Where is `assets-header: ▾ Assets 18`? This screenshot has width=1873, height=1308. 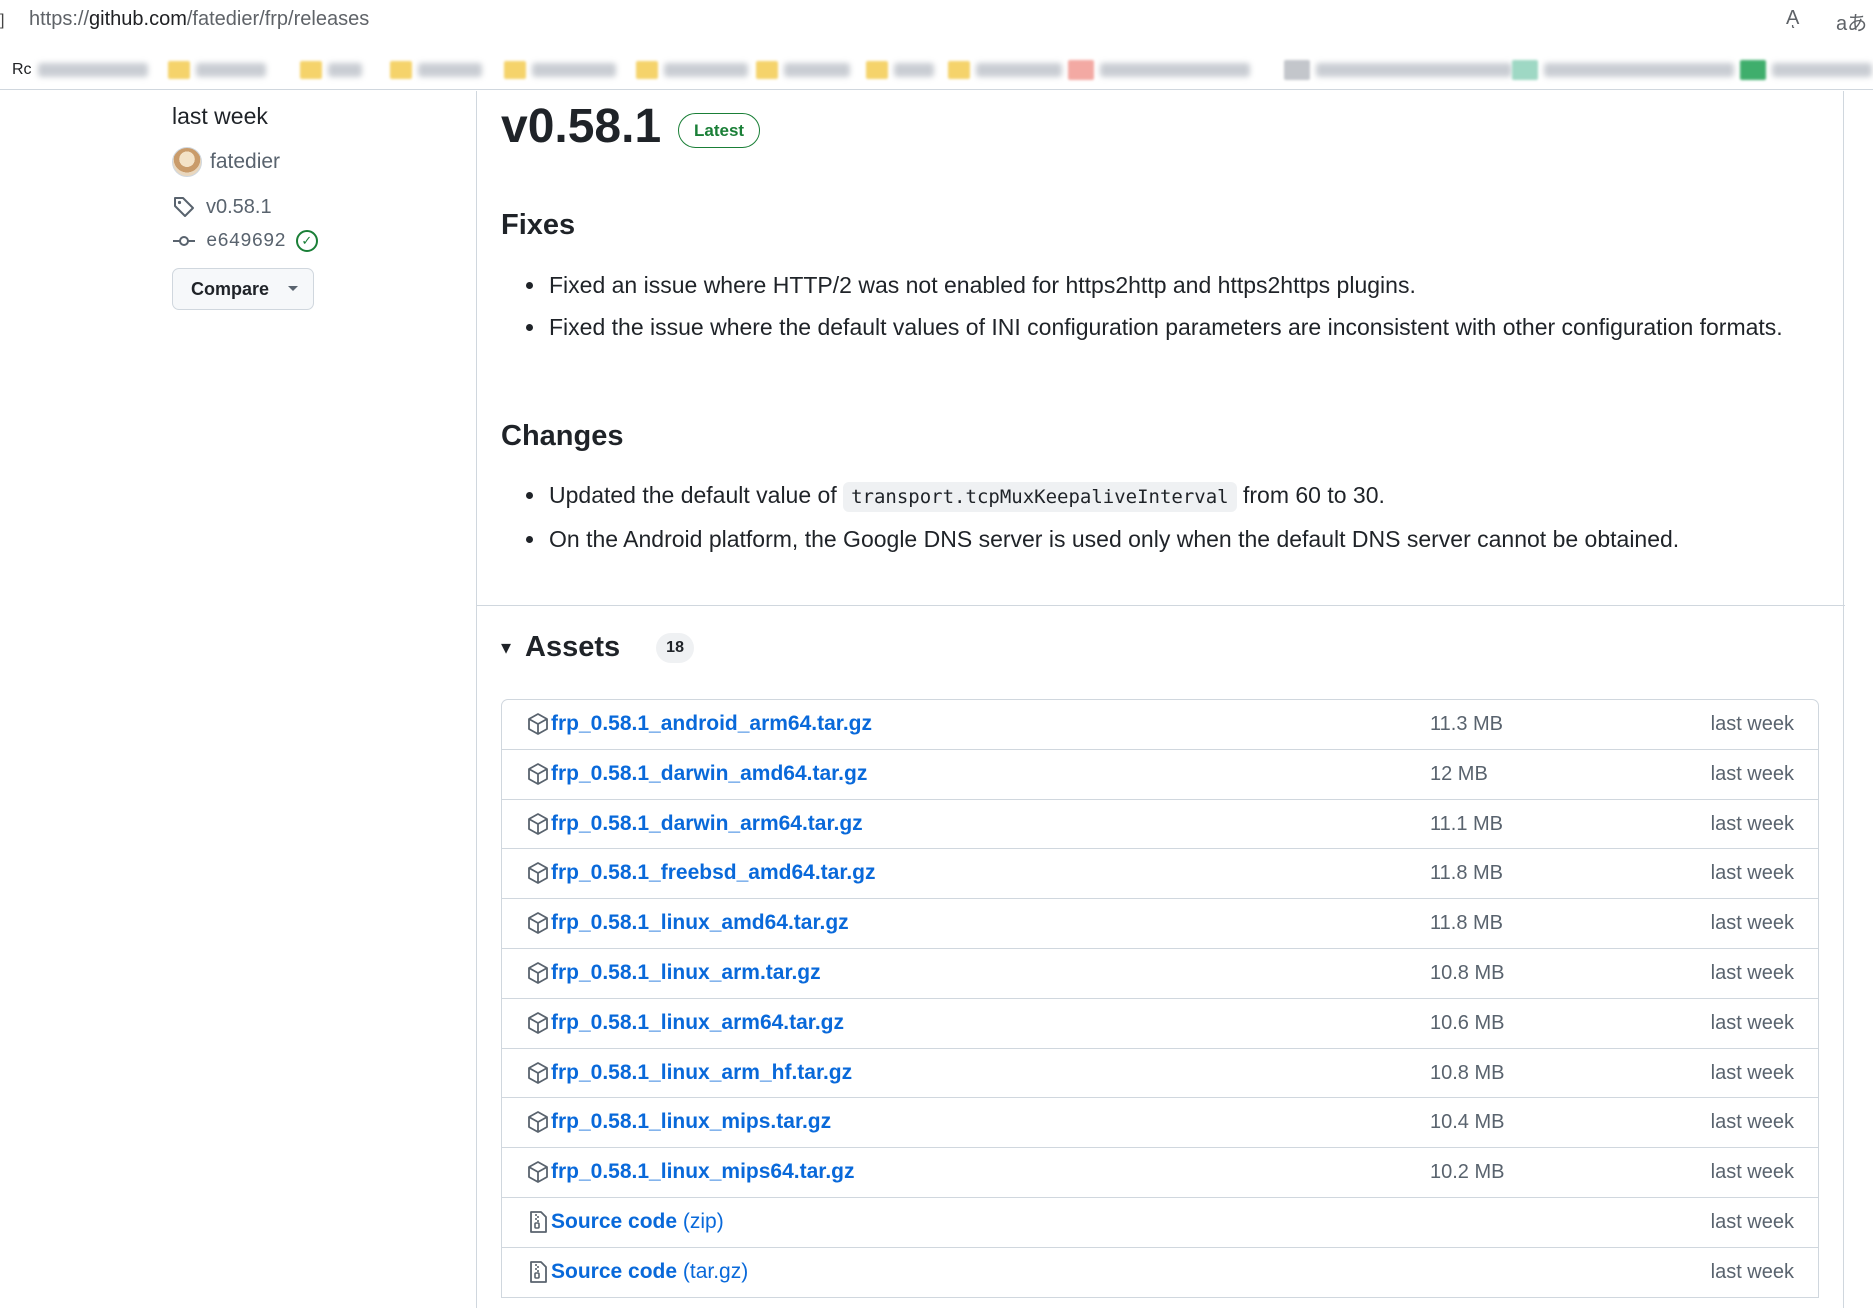
assets-header: ▾ Assets 18 is located at coordinates (597, 647).